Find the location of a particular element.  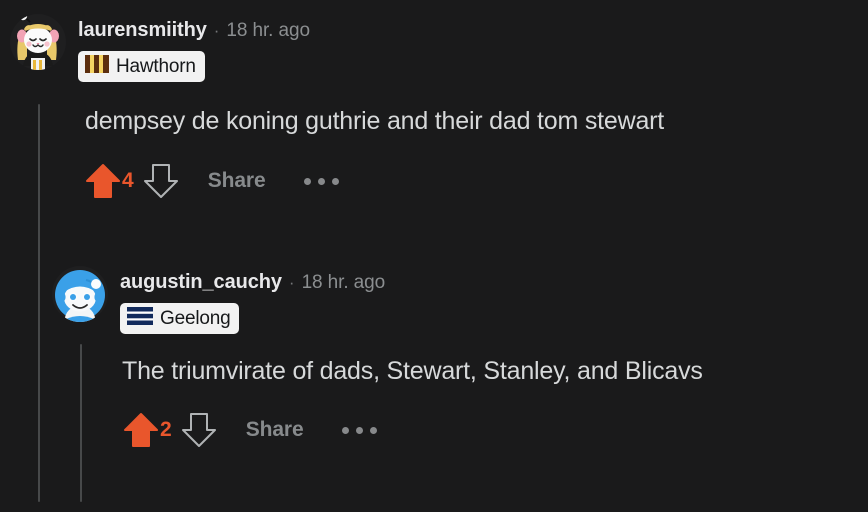

vote-score: 4 is located at coordinates (128, 181).